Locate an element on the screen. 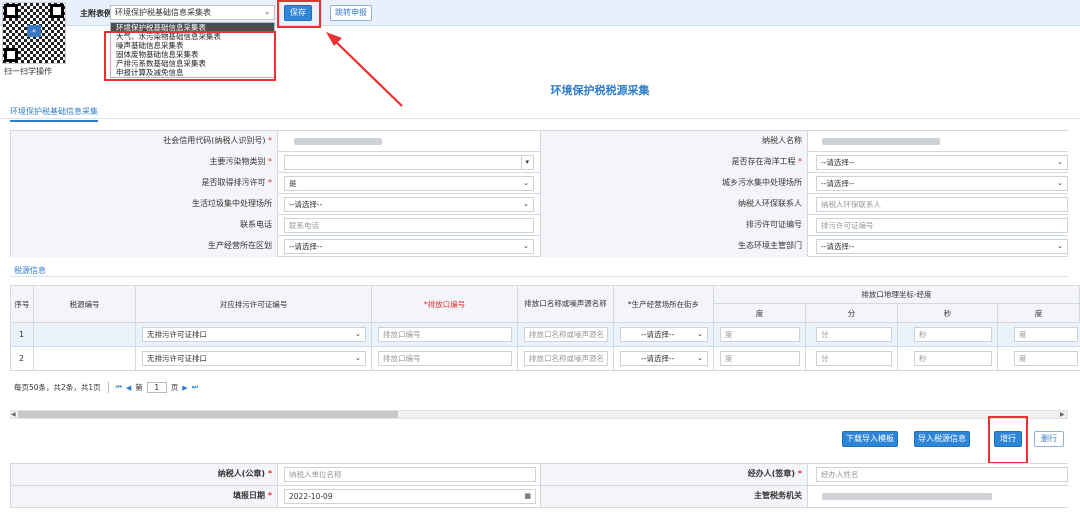  download-template-button: 下载导入模板 is located at coordinates (870, 439).